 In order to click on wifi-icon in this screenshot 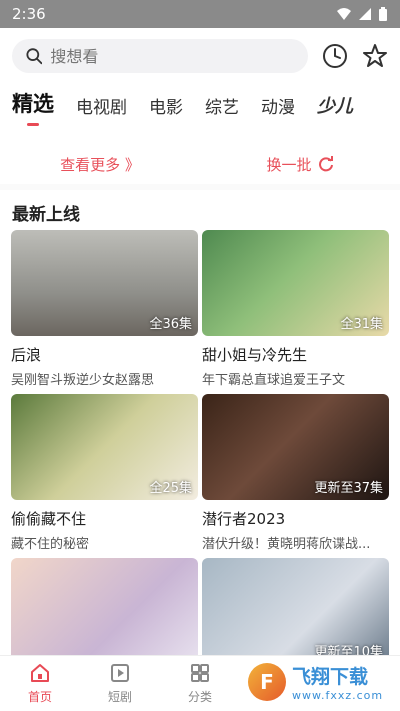, I will do `click(344, 14)`.